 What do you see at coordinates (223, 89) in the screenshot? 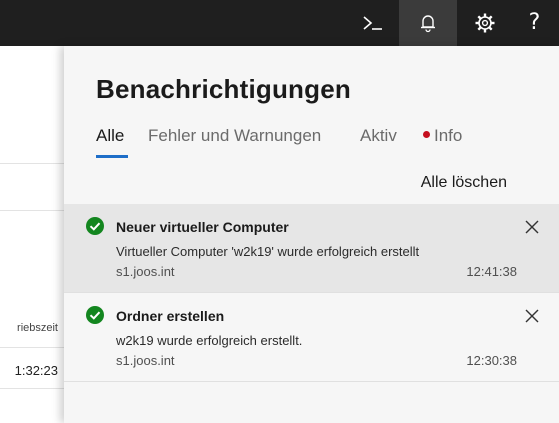
I see `panel-title: Benachrichtigungen` at bounding box center [223, 89].